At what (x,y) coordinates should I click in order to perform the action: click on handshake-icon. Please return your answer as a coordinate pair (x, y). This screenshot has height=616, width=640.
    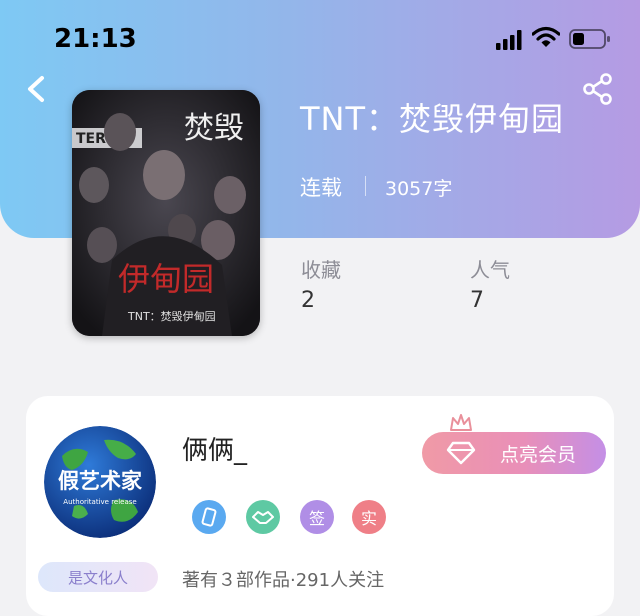
    Looking at the image, I should click on (263, 517).